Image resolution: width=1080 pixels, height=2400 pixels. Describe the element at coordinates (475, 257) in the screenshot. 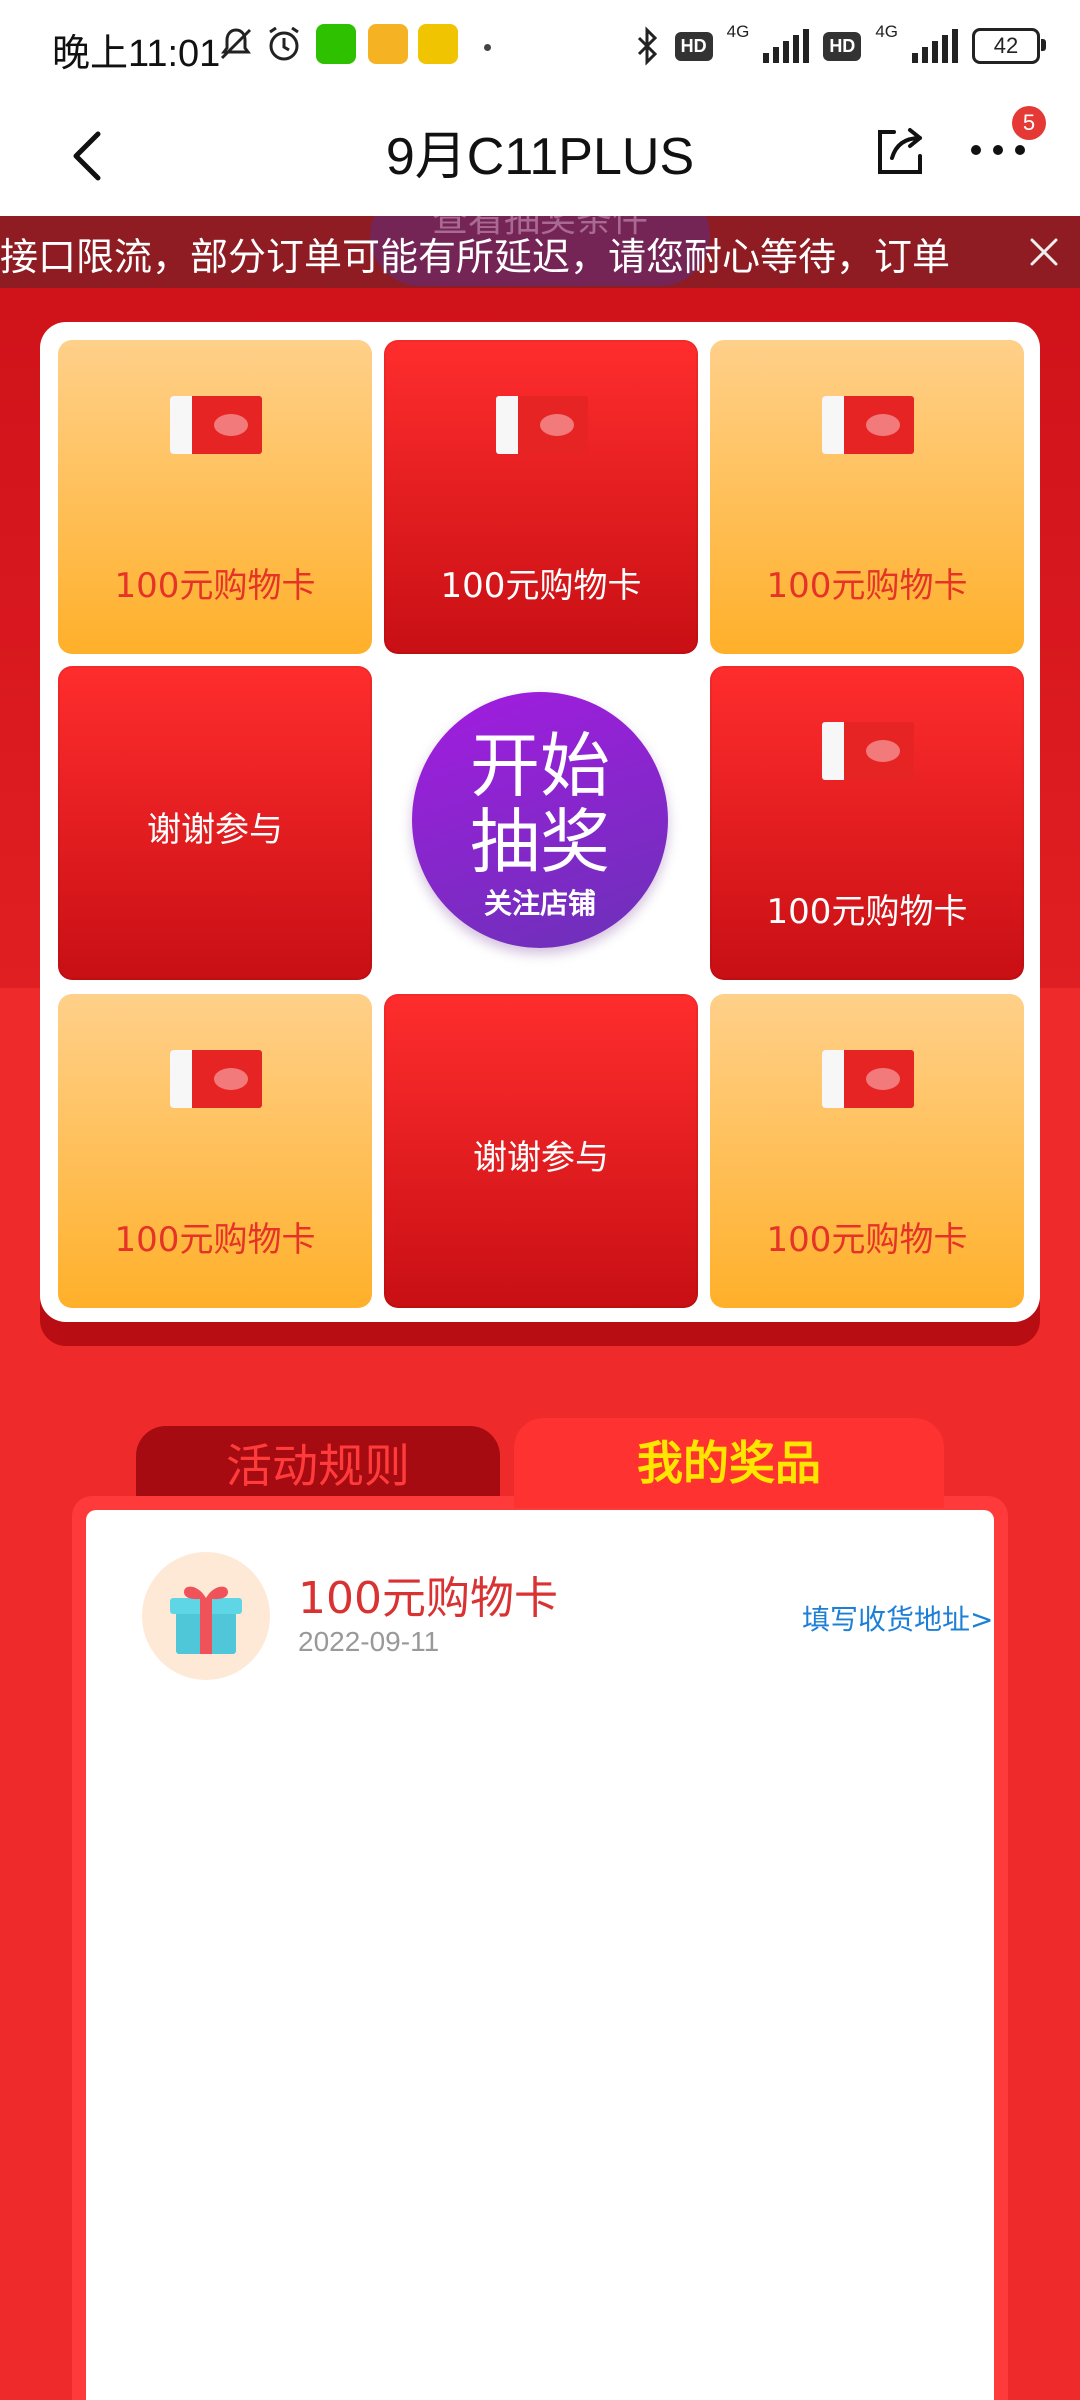

I see `notice-text: 接口限流，部分订单可能有所延迟，请您耐心等待，订单` at that location.